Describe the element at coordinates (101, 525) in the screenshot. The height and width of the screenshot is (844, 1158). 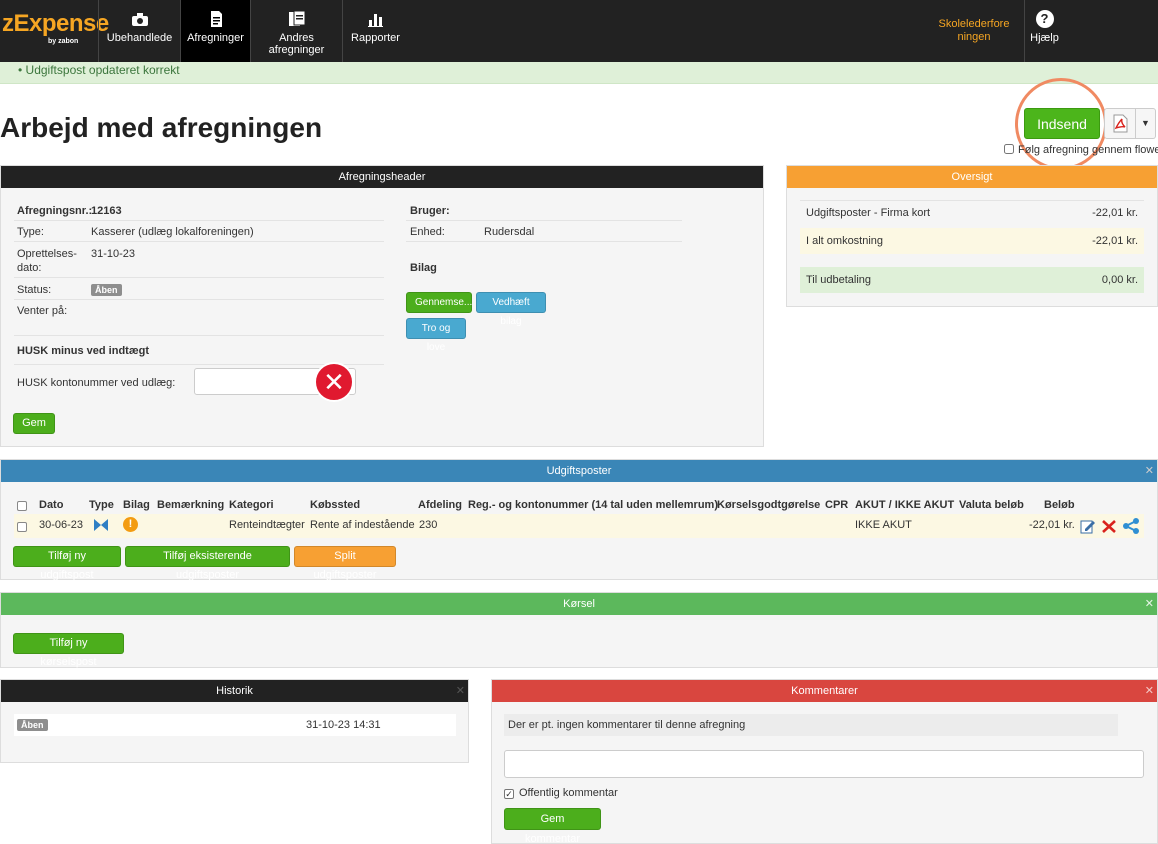
I see `card-type-icon` at that location.